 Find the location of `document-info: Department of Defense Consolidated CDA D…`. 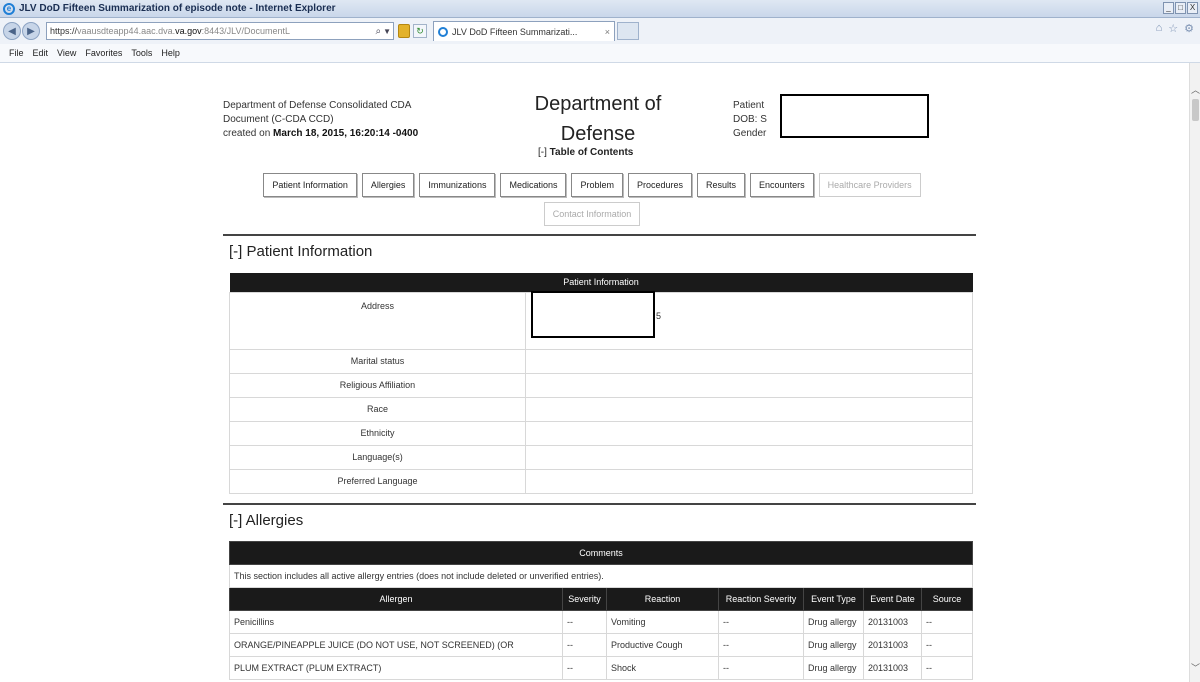

document-info: Department of Defense Consolidated CDA D… is located at coordinates (320, 120).